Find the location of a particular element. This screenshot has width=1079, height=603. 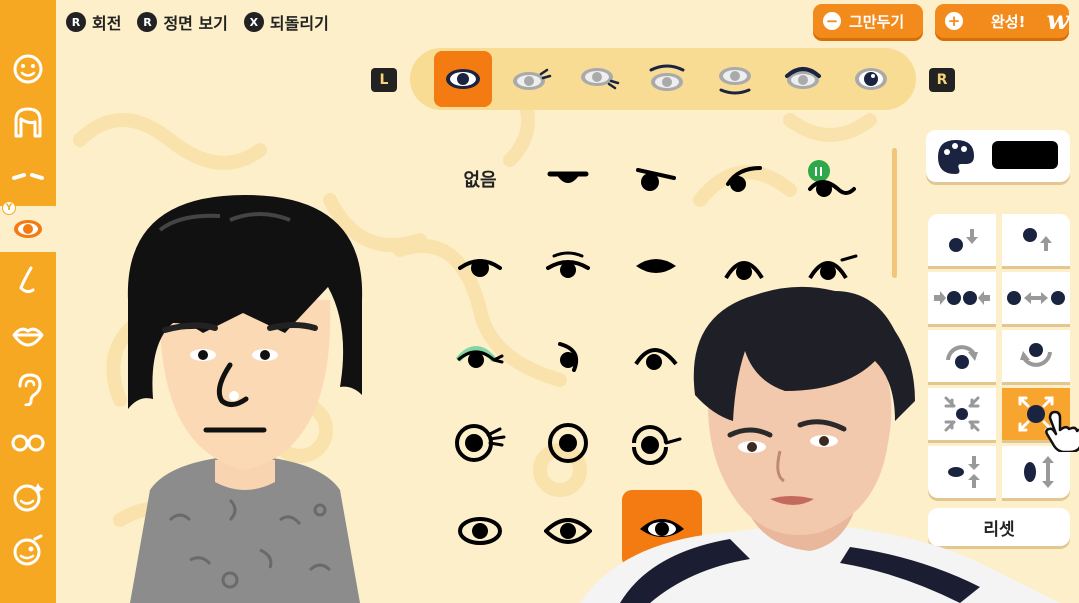

sidebar-item-face is located at coordinates (28, 69).